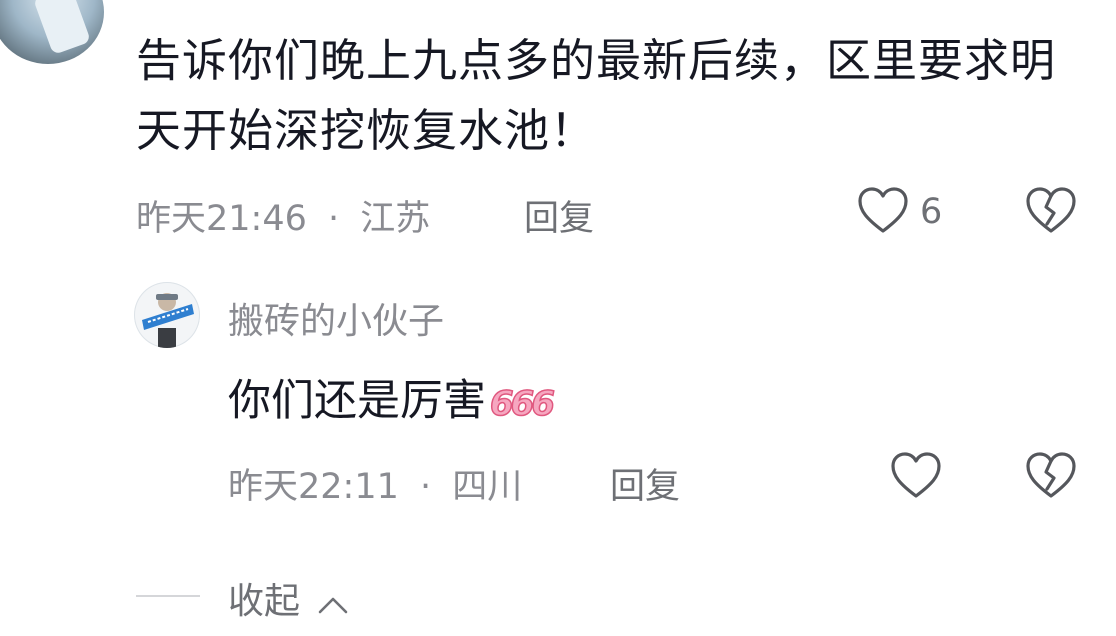 This screenshot has width=1116, height=636. What do you see at coordinates (559, 215) in the screenshot?
I see `reply-button: 回复` at bounding box center [559, 215].